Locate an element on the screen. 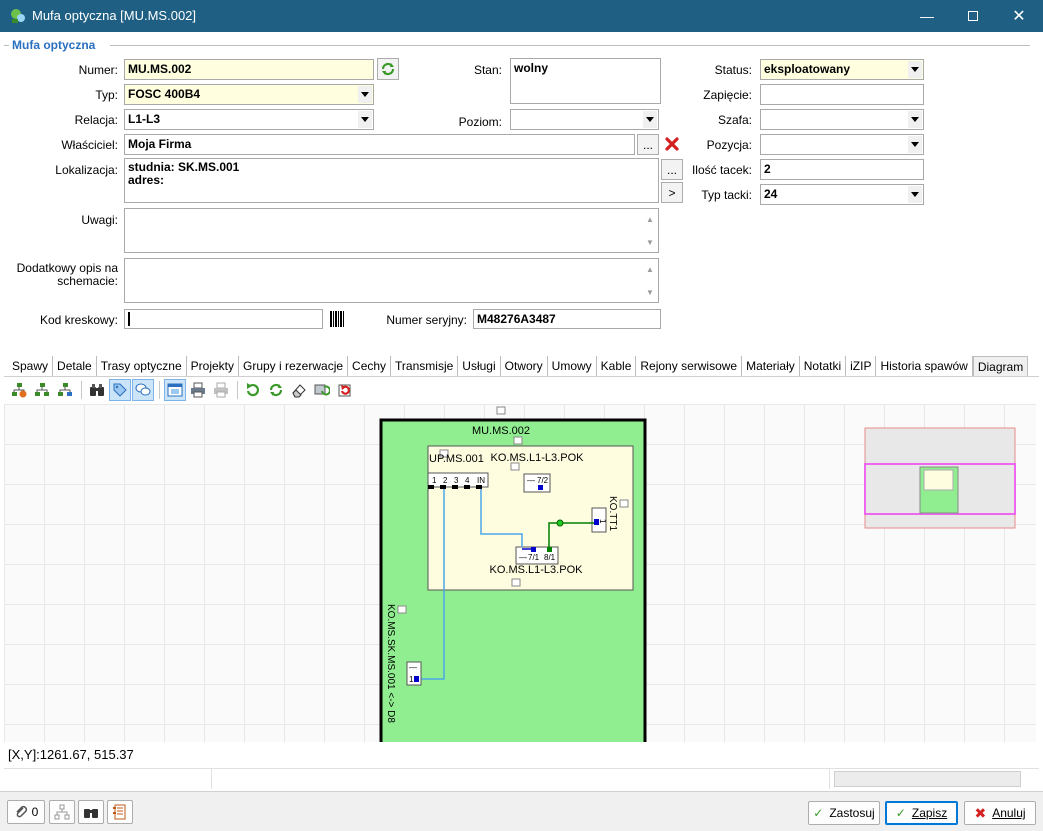  reload-button is located at coordinates (345, 390).